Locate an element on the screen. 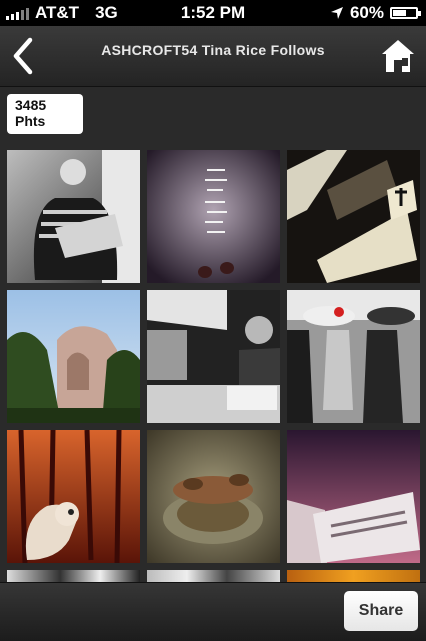 This screenshot has width=426, height=641. bottom-toolbar: Share is located at coordinates (213, 611).